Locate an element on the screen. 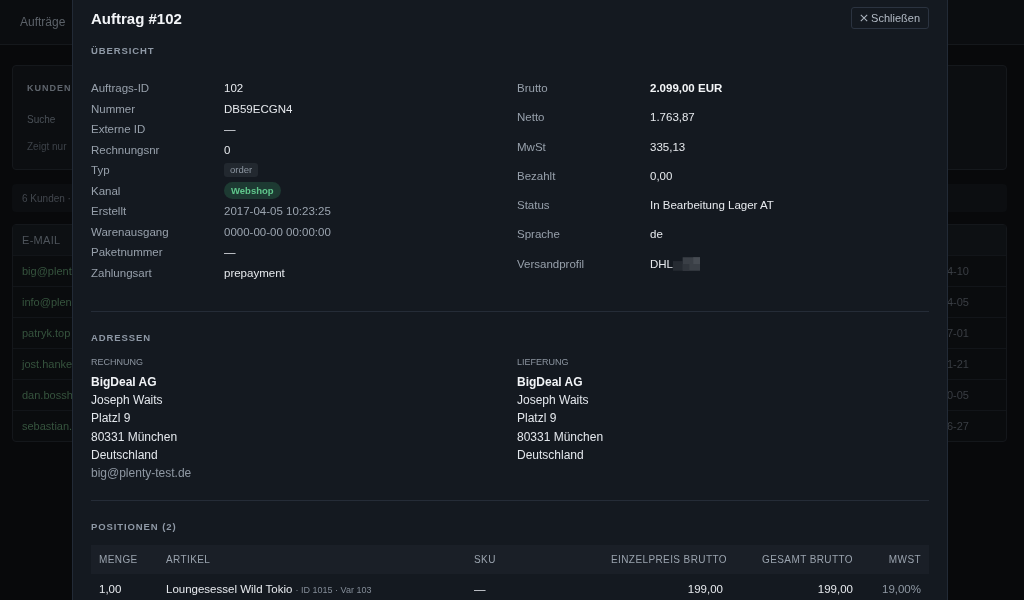 The image size is (1024, 600). field-value: 0 is located at coordinates (227, 150).